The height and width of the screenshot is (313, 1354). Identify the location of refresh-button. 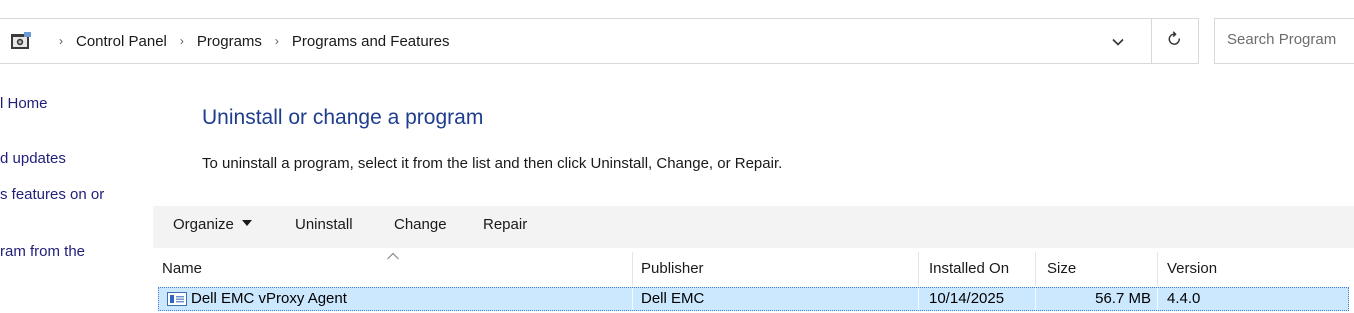
(1175, 41).